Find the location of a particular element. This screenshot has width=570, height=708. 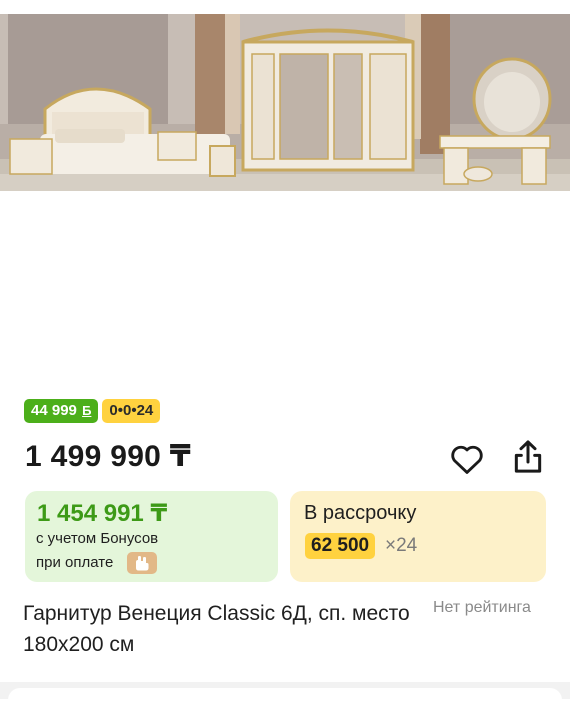

next-card-edge is located at coordinates (285, 698).